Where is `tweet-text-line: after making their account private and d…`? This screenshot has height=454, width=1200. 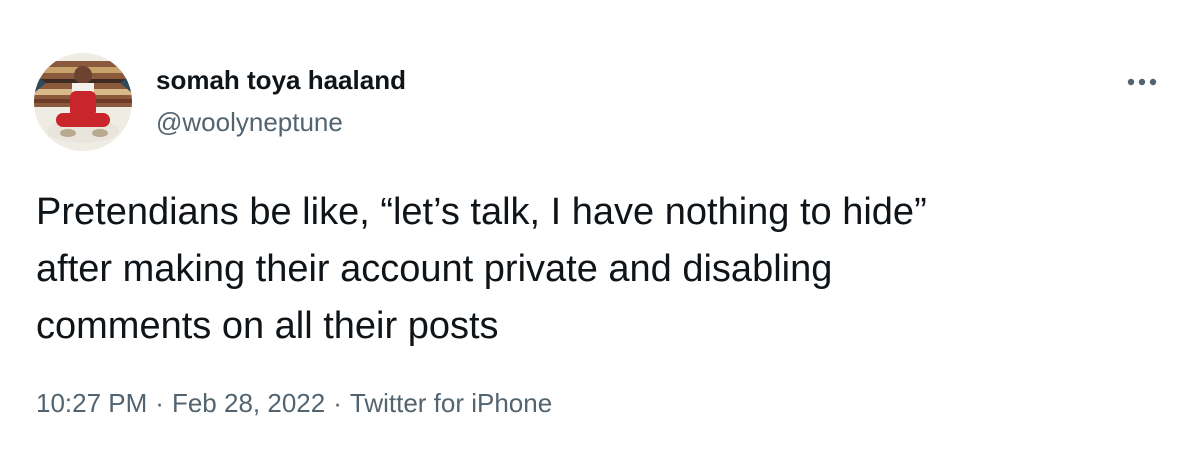
tweet-text-line: after making their account private and d… is located at coordinates (434, 269).